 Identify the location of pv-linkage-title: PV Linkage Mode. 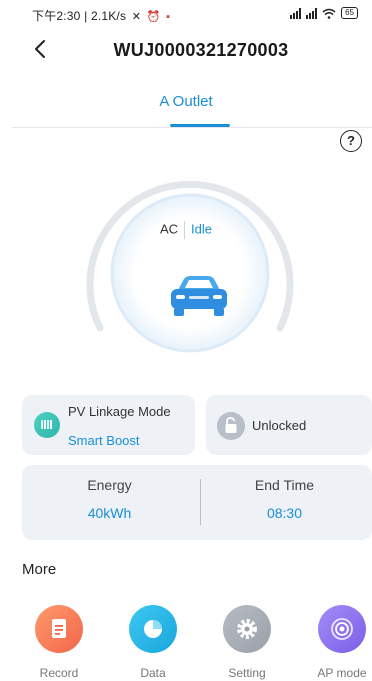
(119, 411).